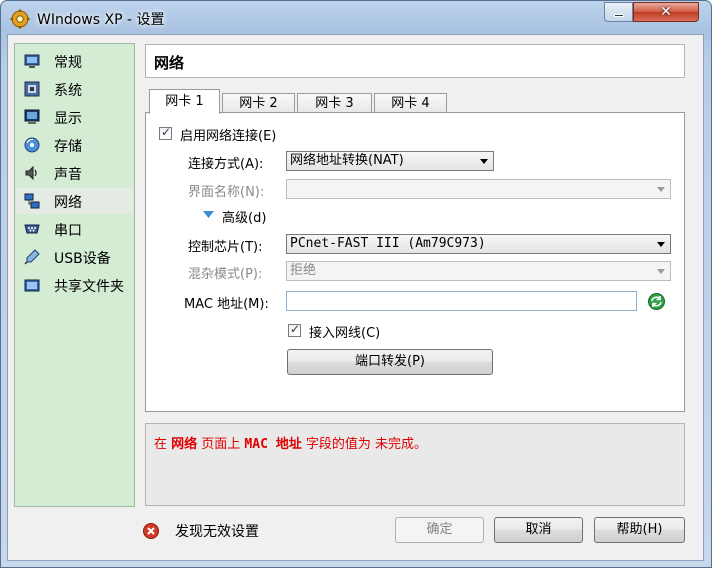 This screenshot has height=568, width=712. I want to click on adapter-name-label: 界面名称(N):, so click(226, 192).